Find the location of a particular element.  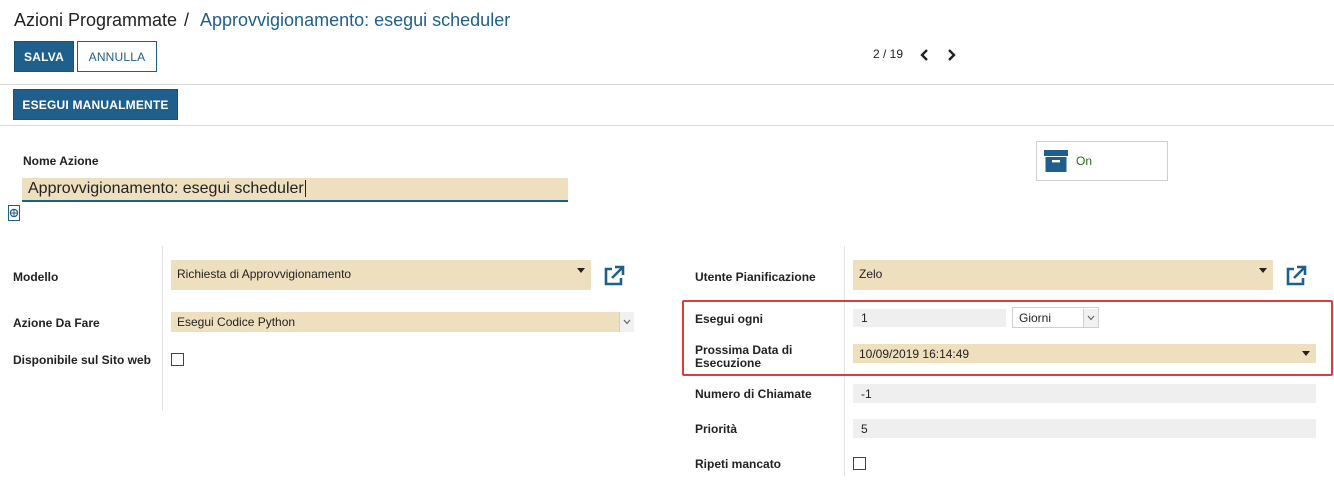

chevron-right-icon is located at coordinates (952, 55).